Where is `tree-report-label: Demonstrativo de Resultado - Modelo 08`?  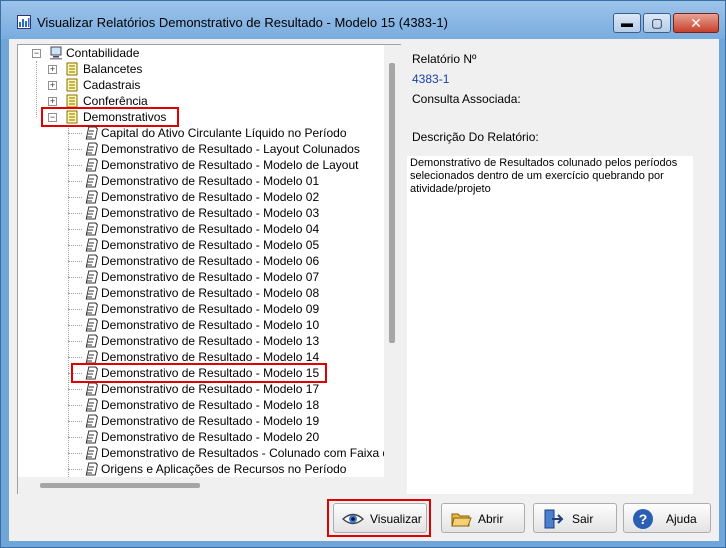 tree-report-label: Demonstrativo de Resultado - Modelo 08 is located at coordinates (210, 293).